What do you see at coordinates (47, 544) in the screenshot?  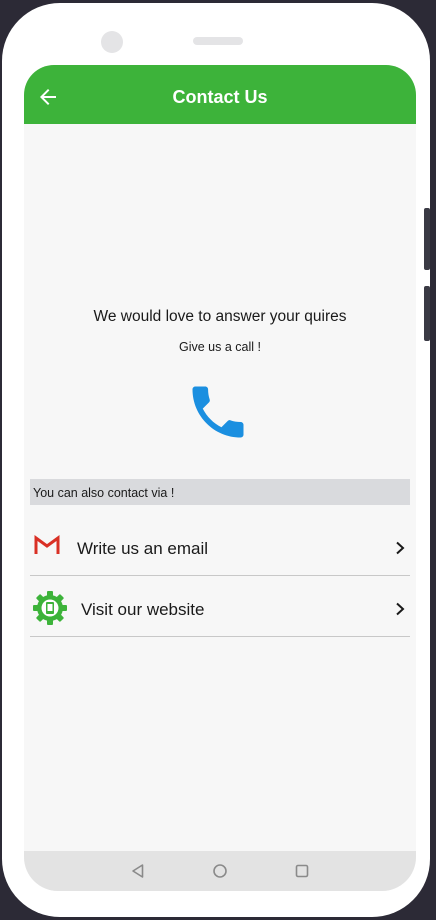 I see `gmail-icon` at bounding box center [47, 544].